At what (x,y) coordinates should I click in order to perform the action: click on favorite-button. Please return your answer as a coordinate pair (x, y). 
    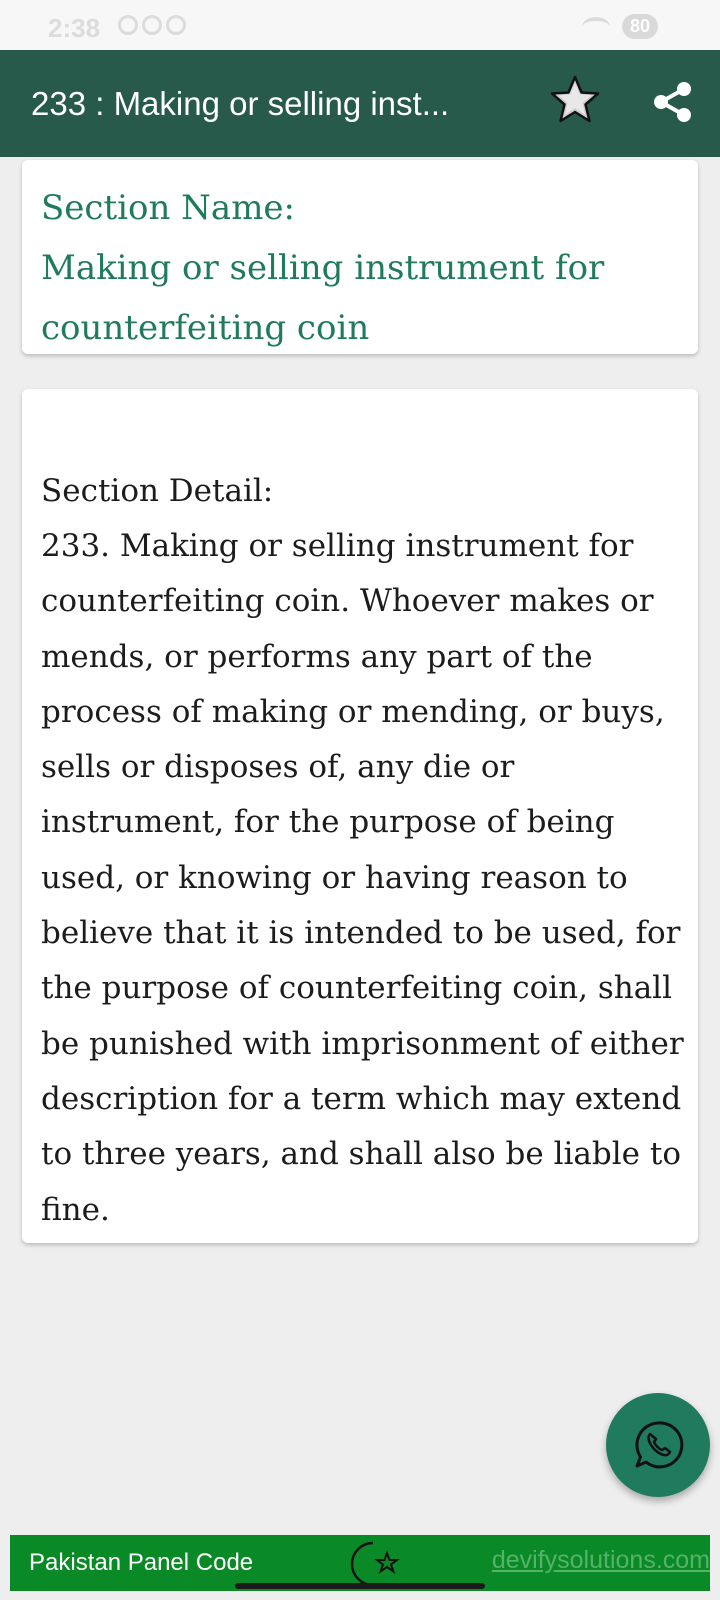
    Looking at the image, I should click on (575, 100).